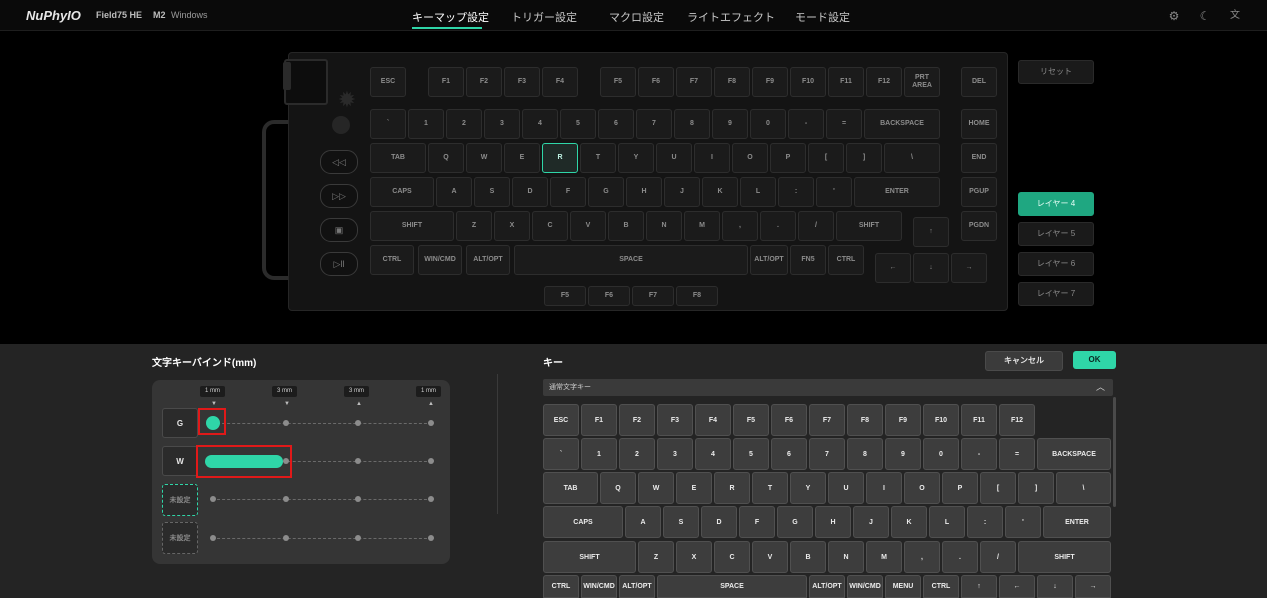  What do you see at coordinates (757, 522) in the screenshot?
I see `picker-key: F` at bounding box center [757, 522].